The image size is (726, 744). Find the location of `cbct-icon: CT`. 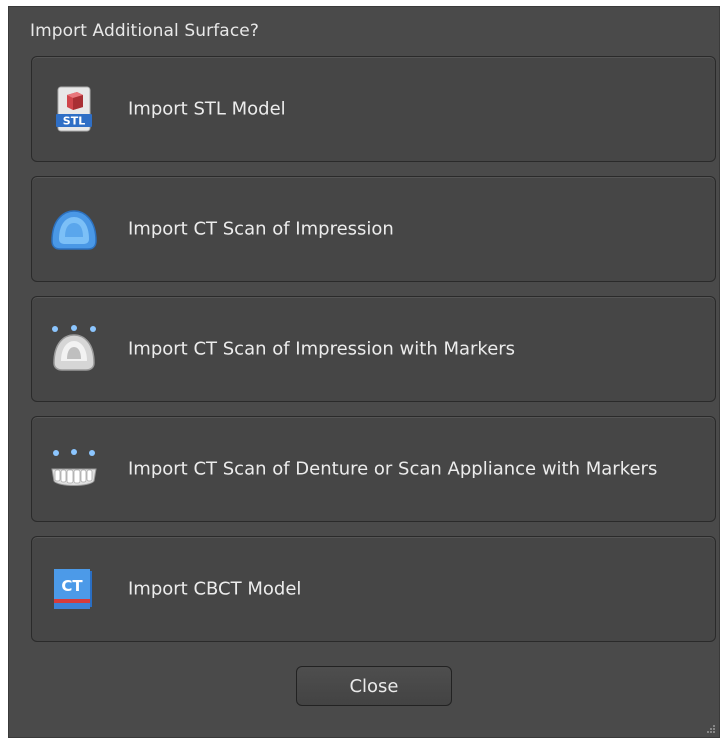

cbct-icon: CT is located at coordinates (73, 589).